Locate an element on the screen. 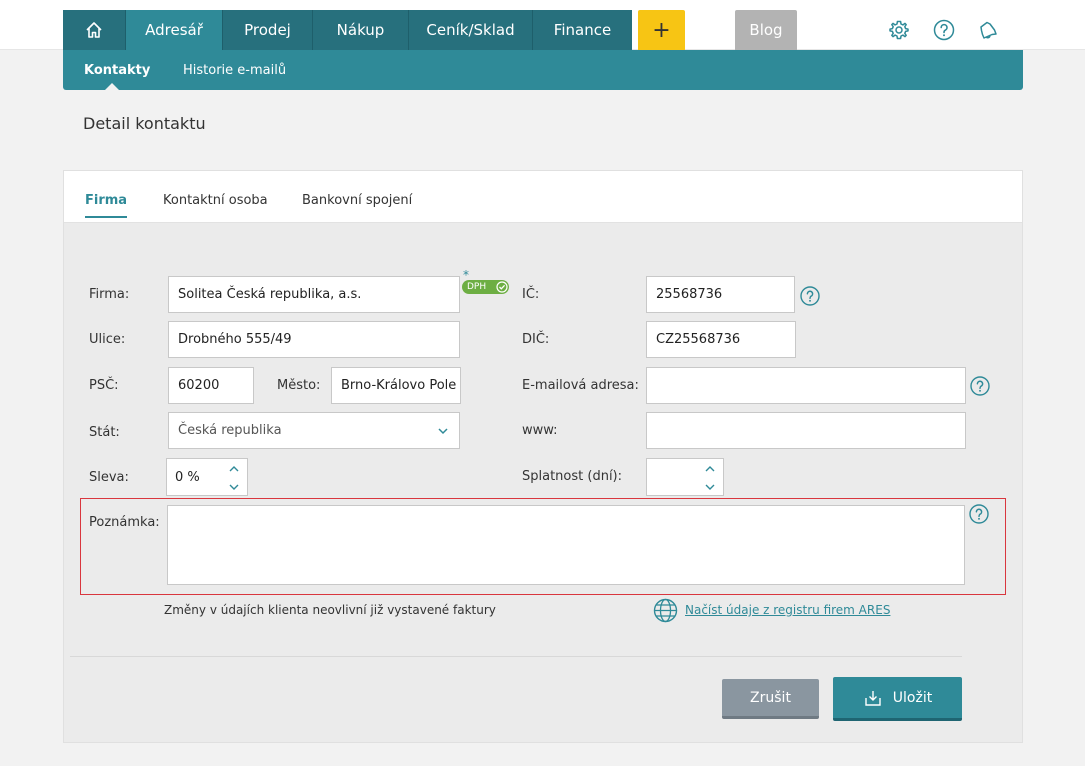 This screenshot has width=1085, height=766. ulice-input: Drobného 555/49 is located at coordinates (314, 339).